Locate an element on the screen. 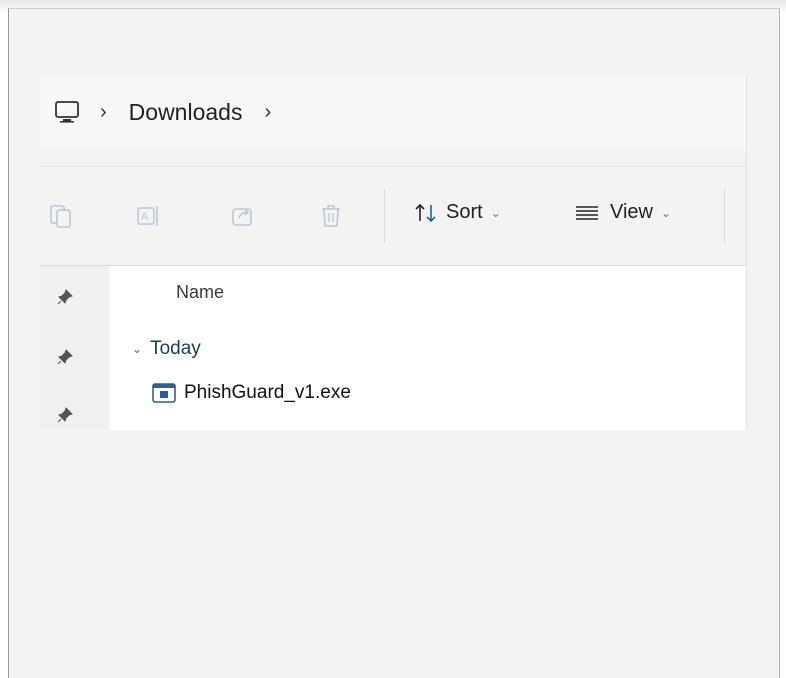 The image size is (786, 678). quick-access-pane is located at coordinates (74, 348).